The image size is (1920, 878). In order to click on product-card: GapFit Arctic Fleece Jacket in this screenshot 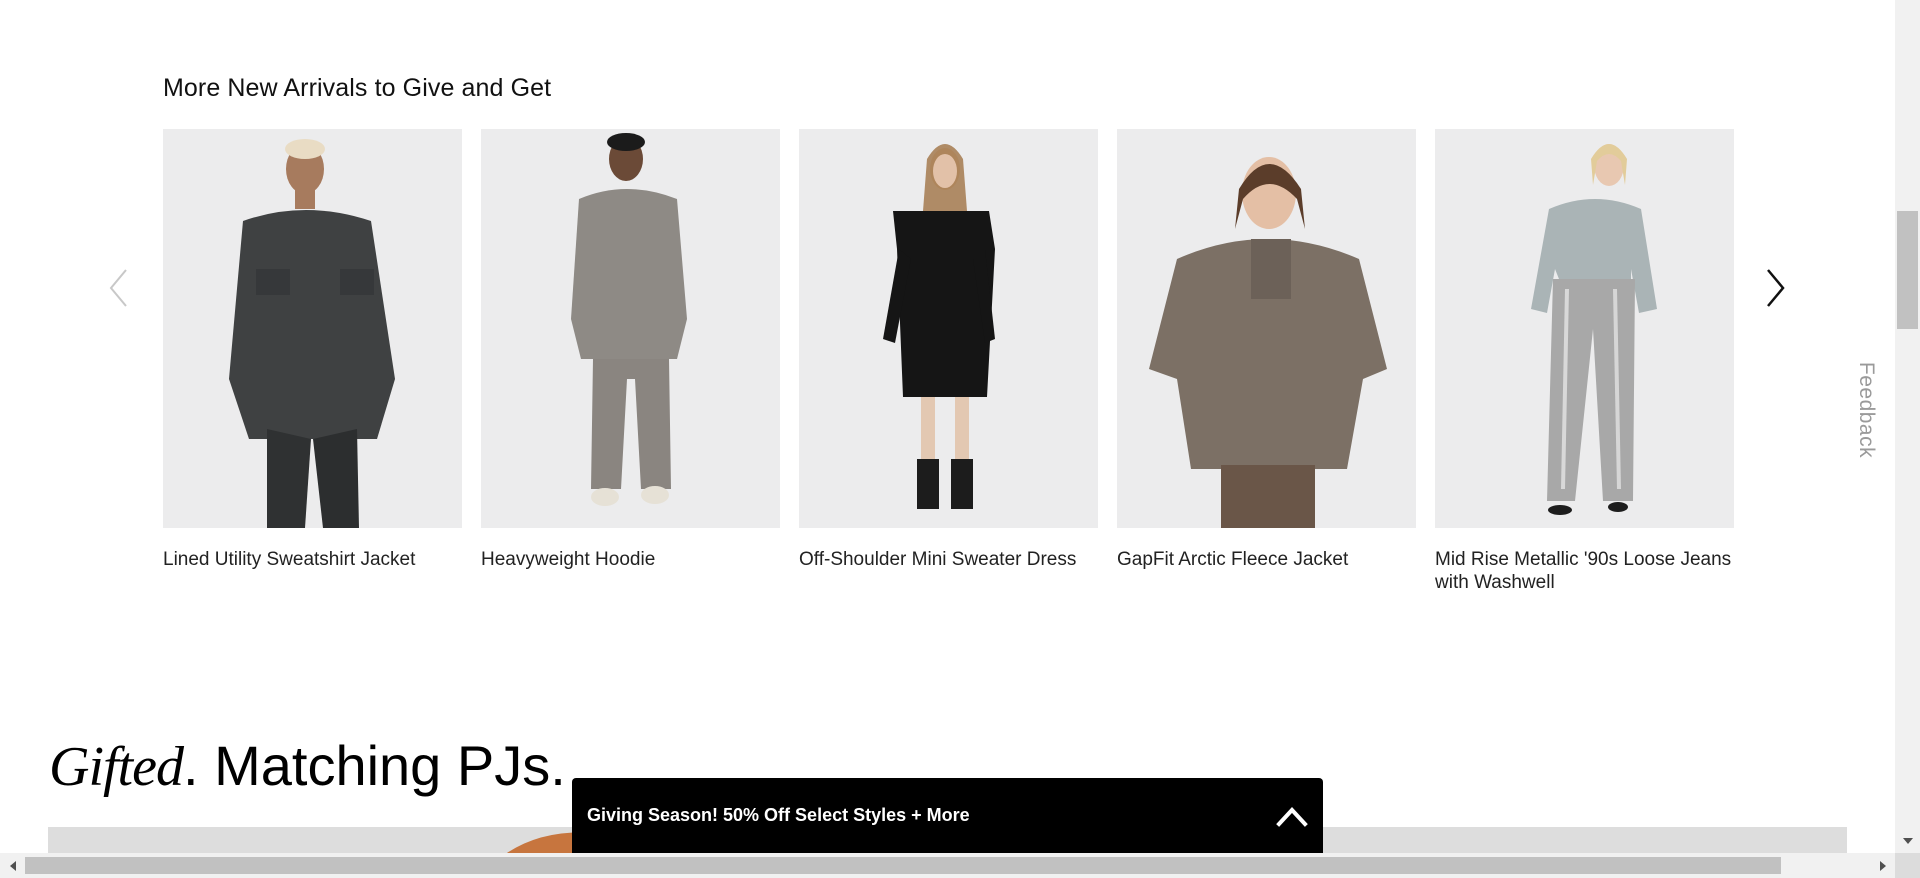, I will do `click(1266, 350)`.